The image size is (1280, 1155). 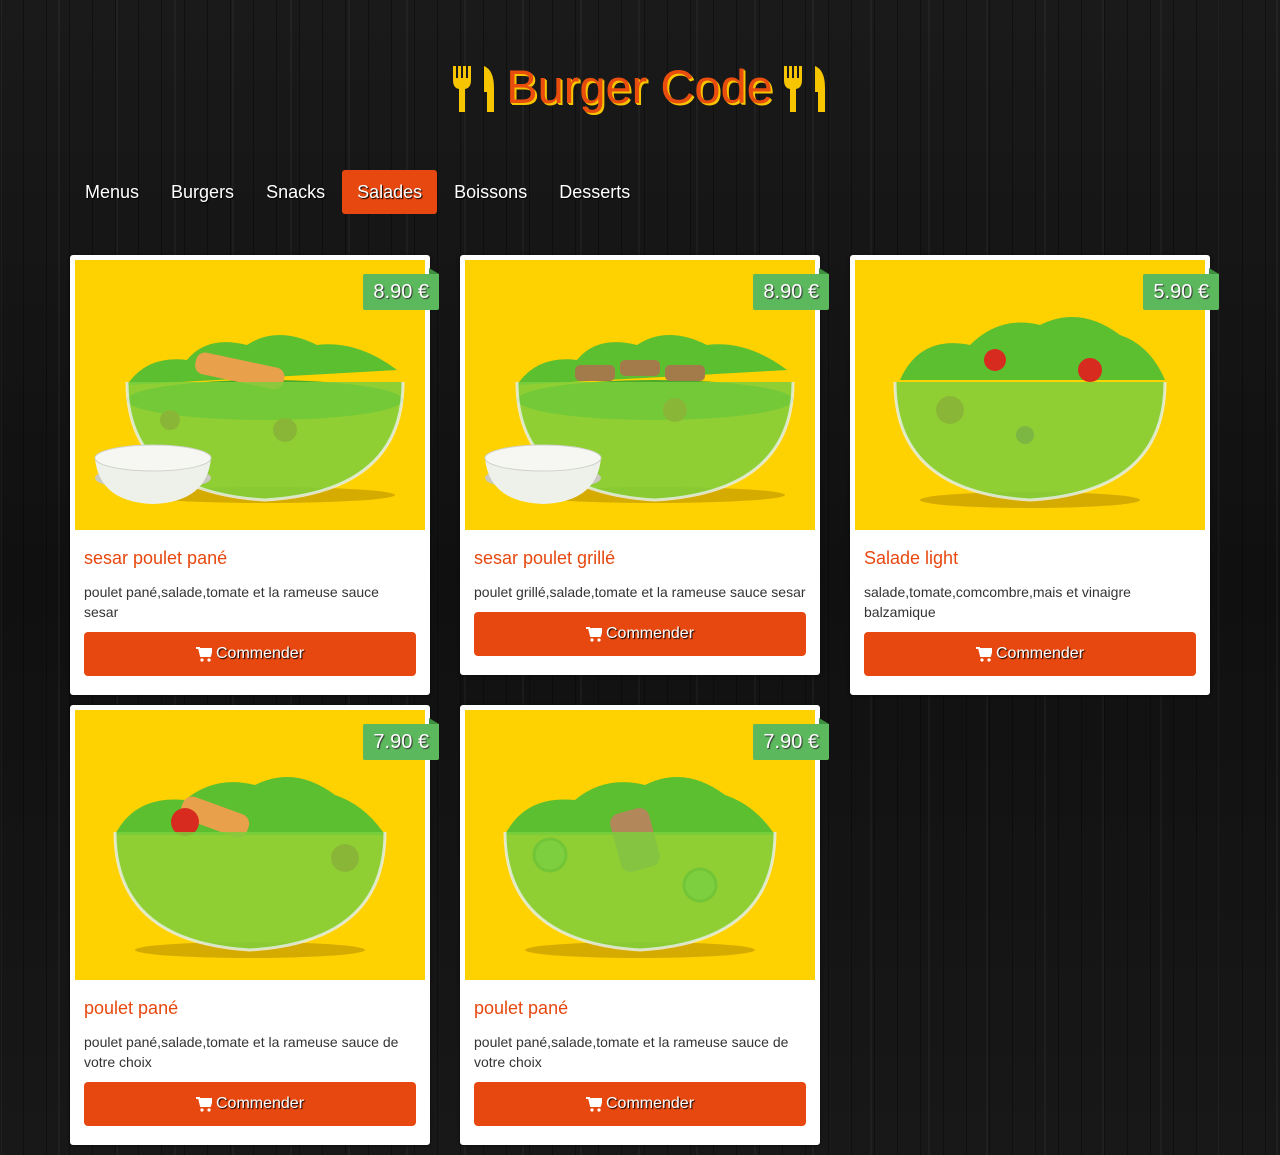 What do you see at coordinates (295, 192) in the screenshot?
I see `nav-item-snacks: Snacks` at bounding box center [295, 192].